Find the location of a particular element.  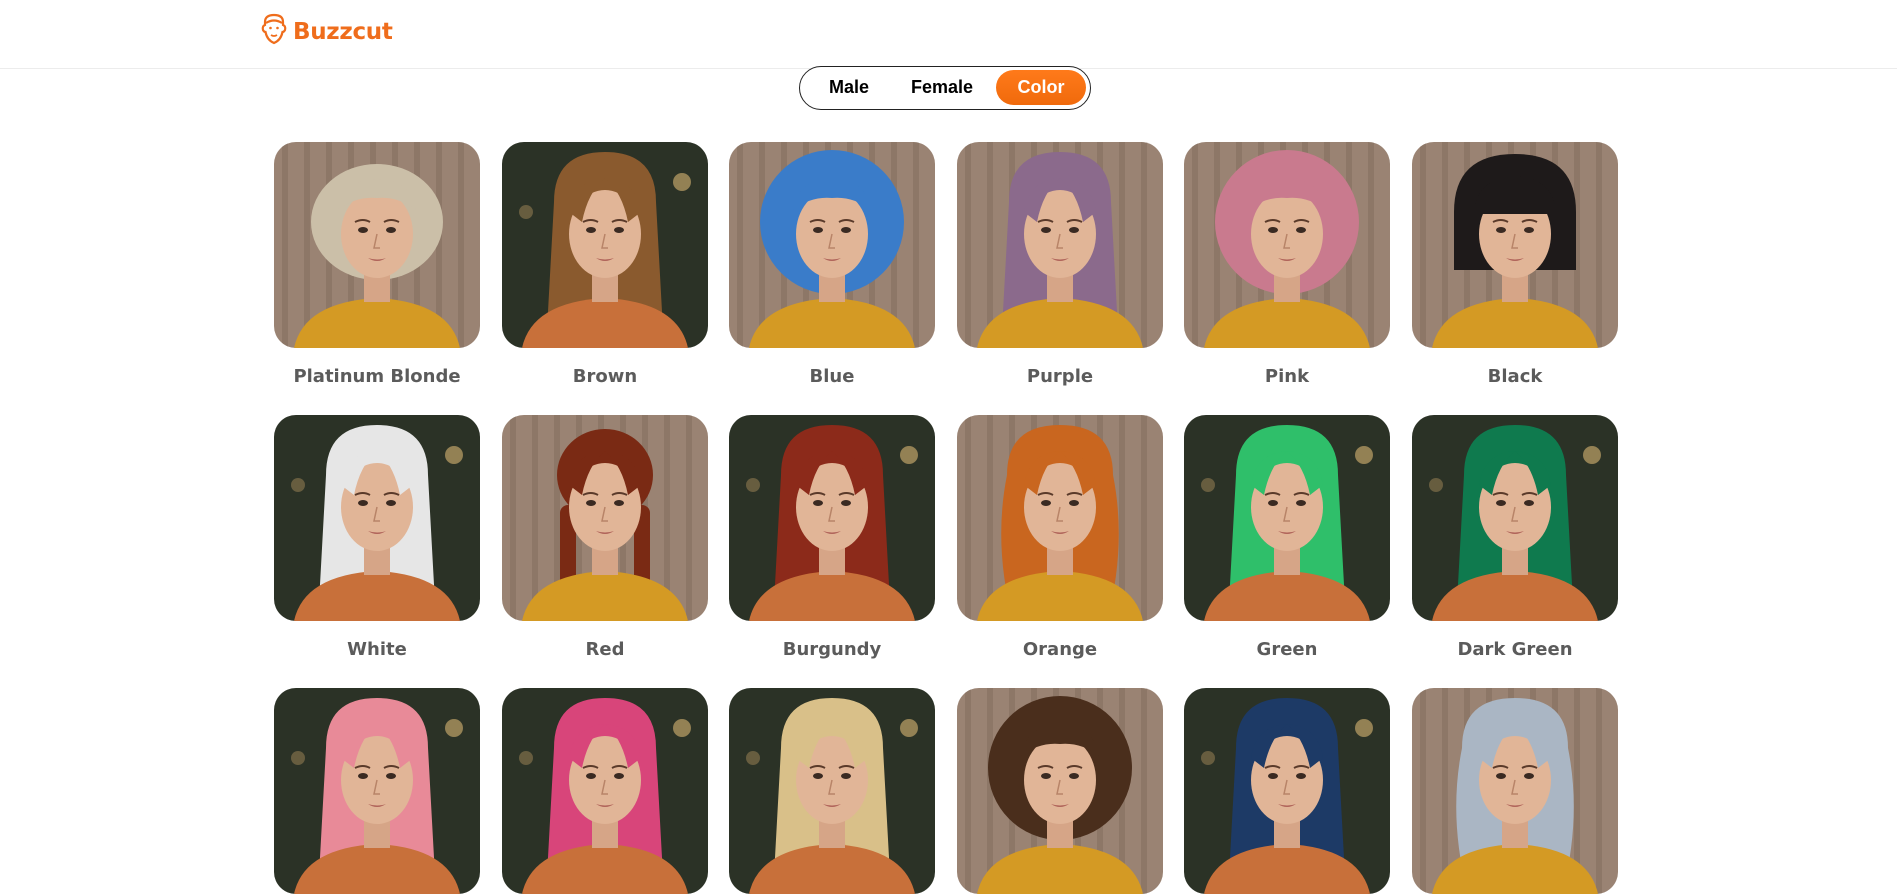

style-label: Burgundy is located at coordinates (832, 649).